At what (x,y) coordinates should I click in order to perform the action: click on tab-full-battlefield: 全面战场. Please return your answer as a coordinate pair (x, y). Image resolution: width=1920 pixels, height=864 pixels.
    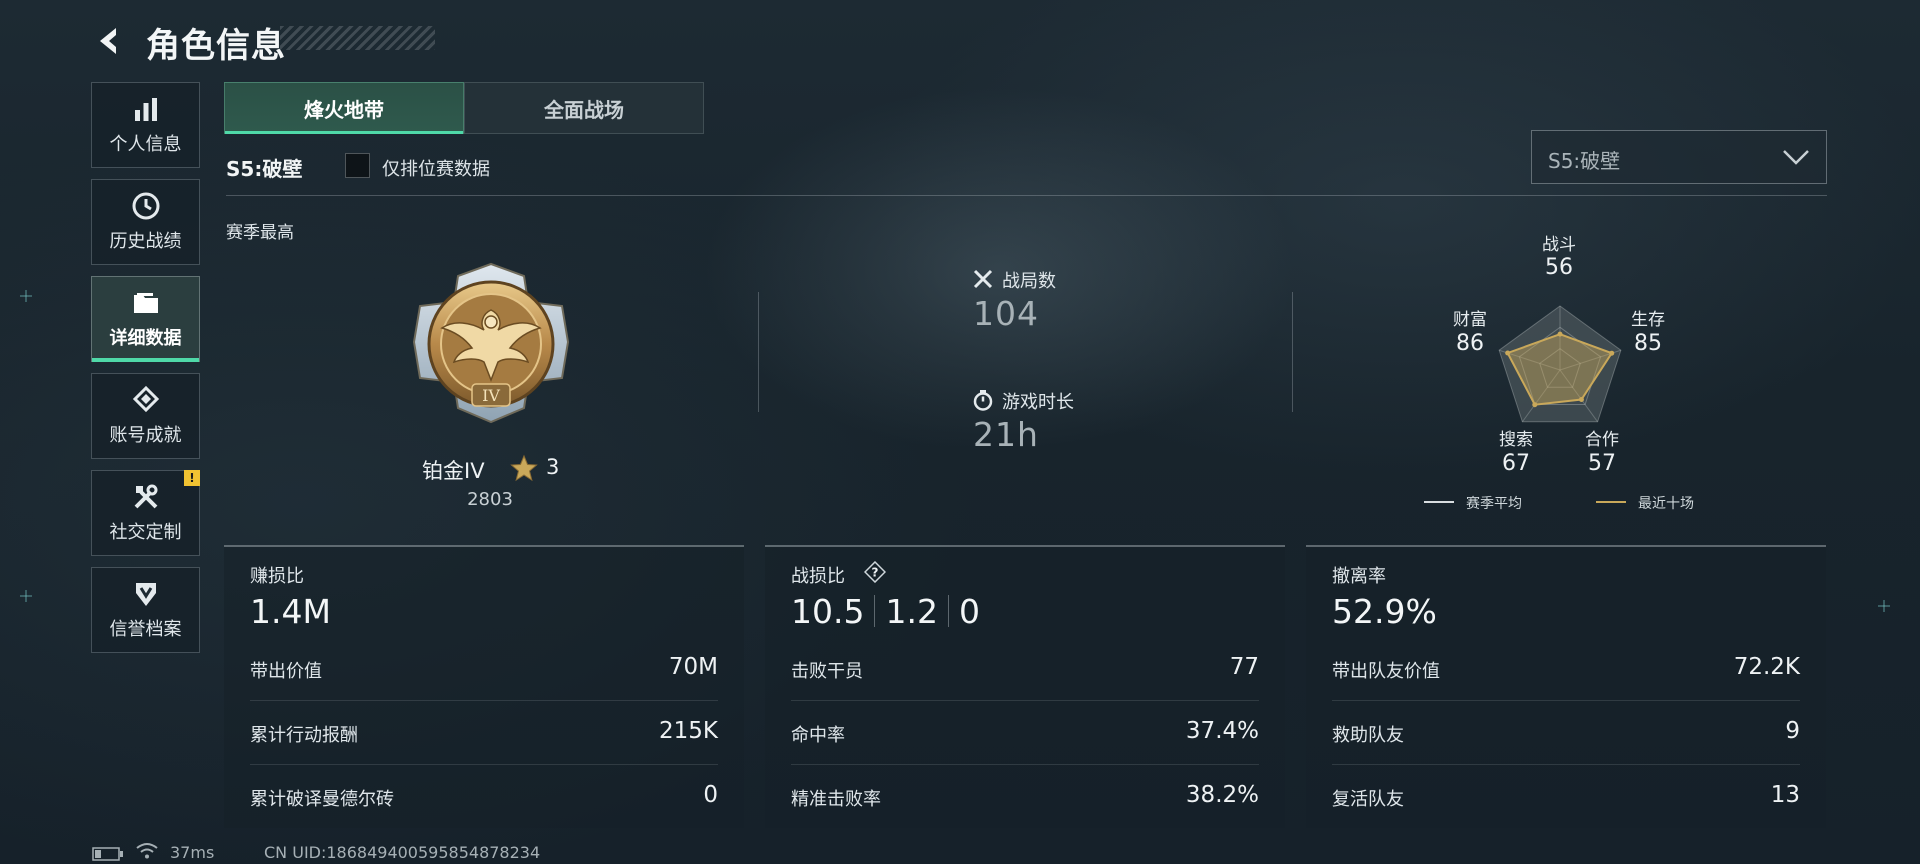
    Looking at the image, I should click on (584, 108).